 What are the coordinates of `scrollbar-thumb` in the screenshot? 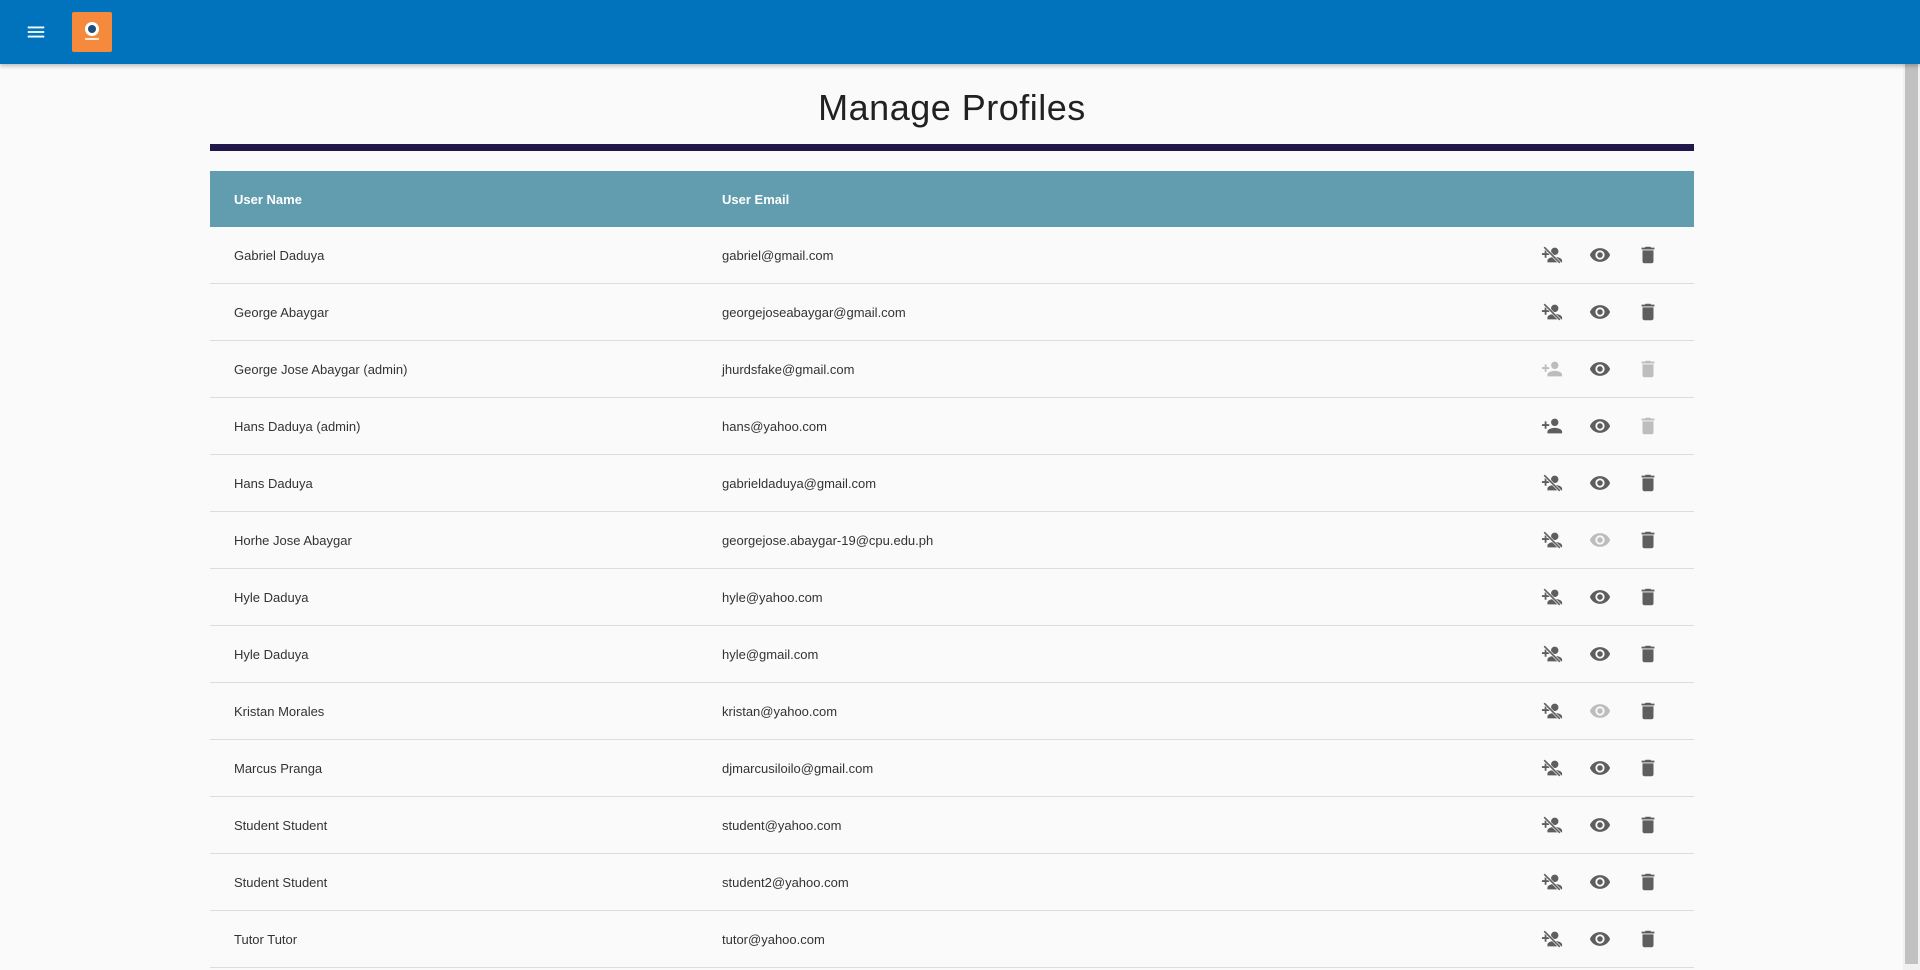 It's located at (1911, 514).